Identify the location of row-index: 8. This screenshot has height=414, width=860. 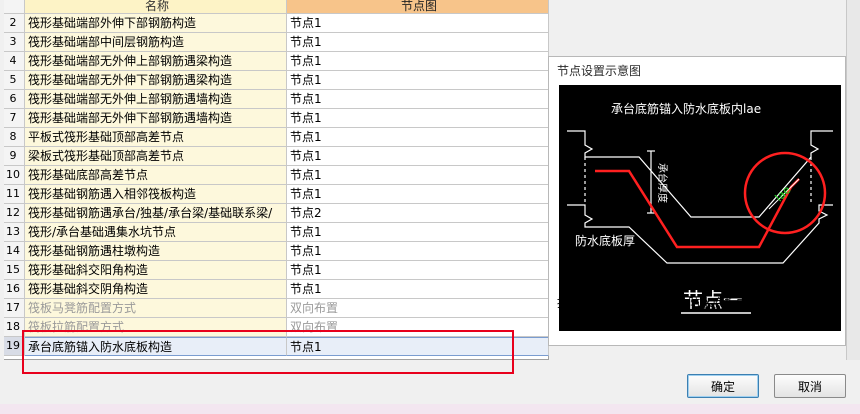
(14, 137).